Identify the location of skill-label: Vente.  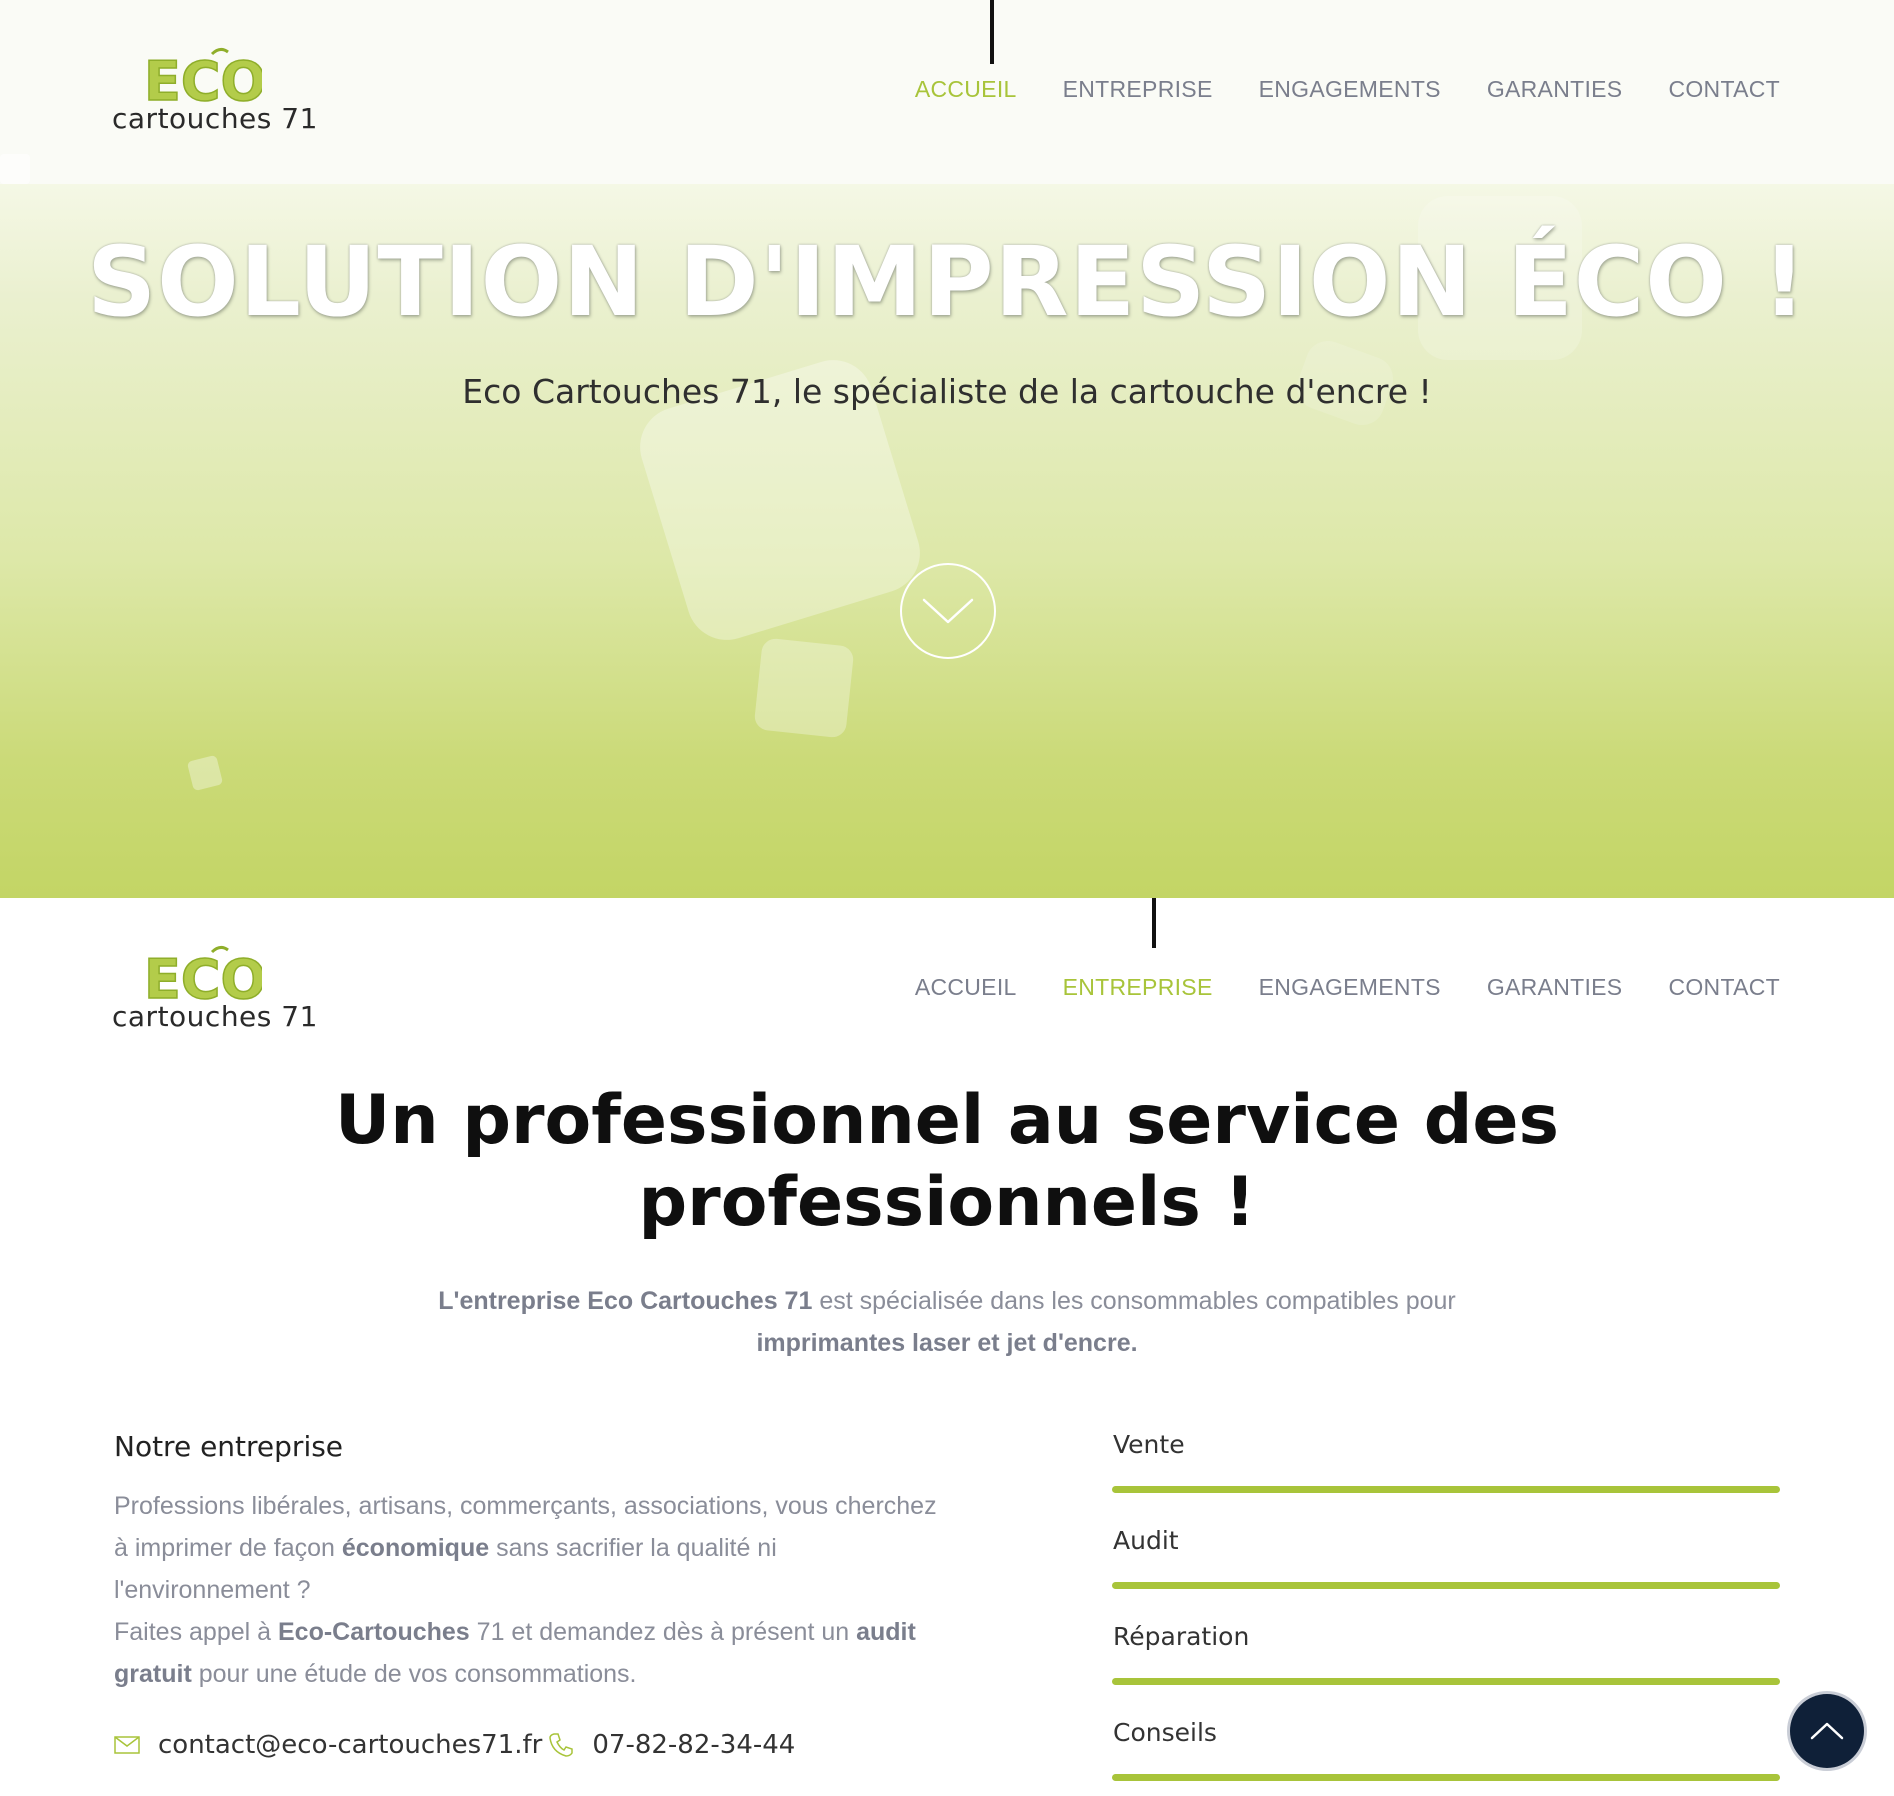
(1149, 1444).